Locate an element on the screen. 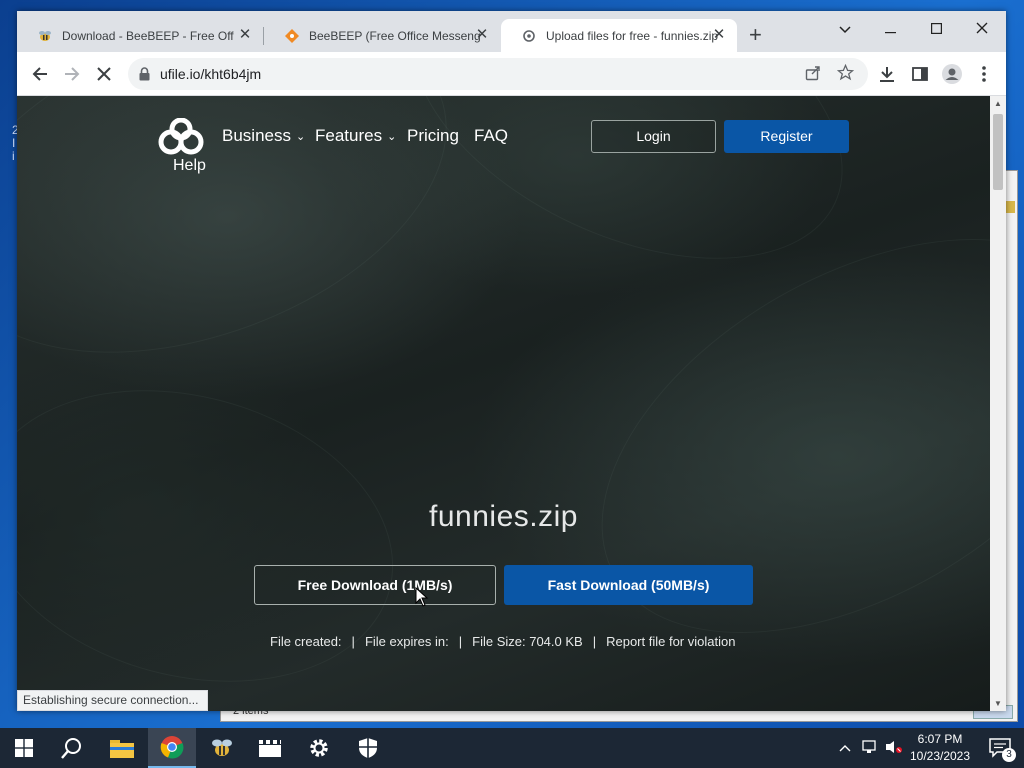 This screenshot has width=1024, height=768. menu-button is located at coordinates (984, 74).